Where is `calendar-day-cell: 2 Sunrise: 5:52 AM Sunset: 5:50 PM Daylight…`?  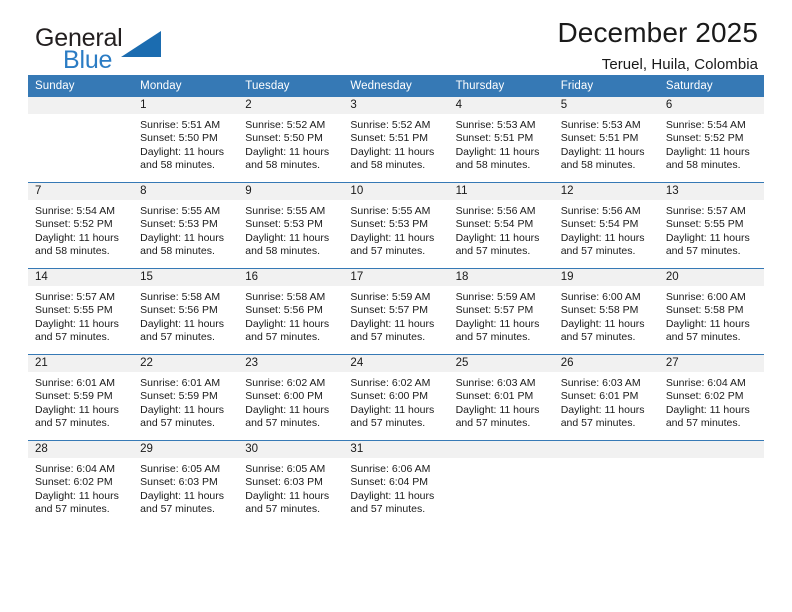
calendar-day-cell: 2 Sunrise: 5:52 AM Sunset: 5:50 PM Daylight… is located at coordinates (291, 140).